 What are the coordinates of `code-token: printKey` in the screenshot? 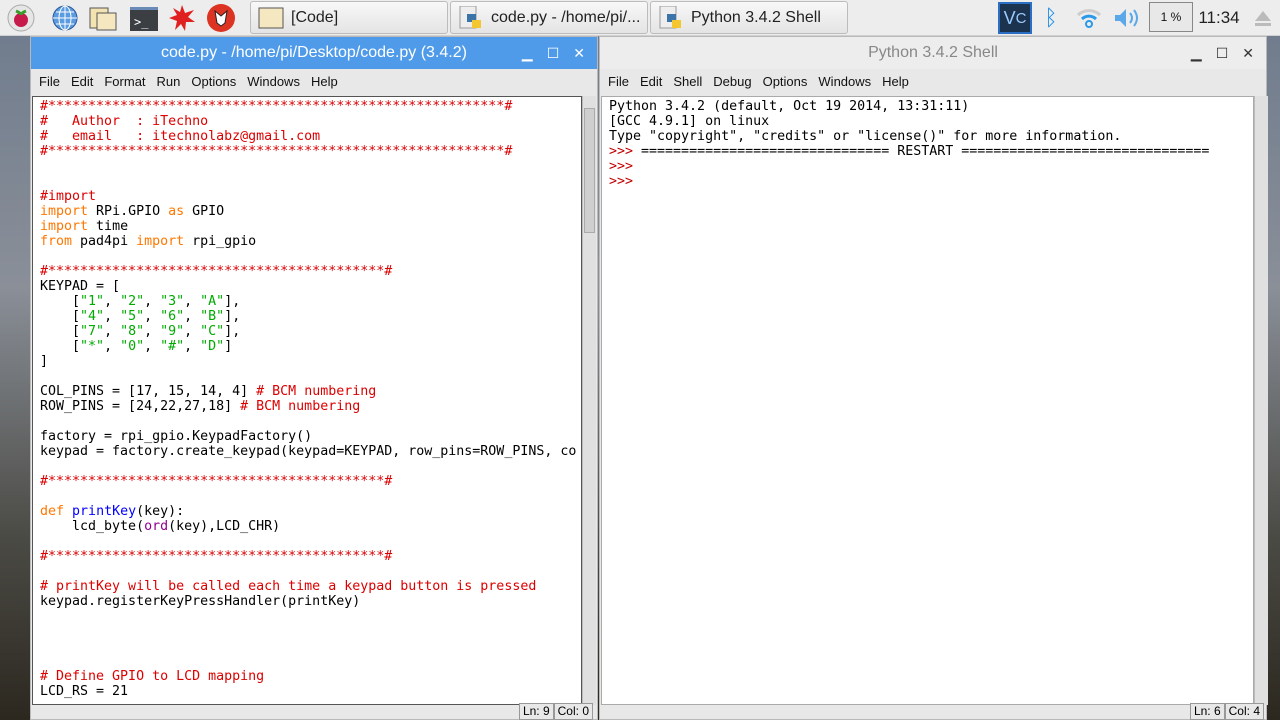 It's located at (104, 511).